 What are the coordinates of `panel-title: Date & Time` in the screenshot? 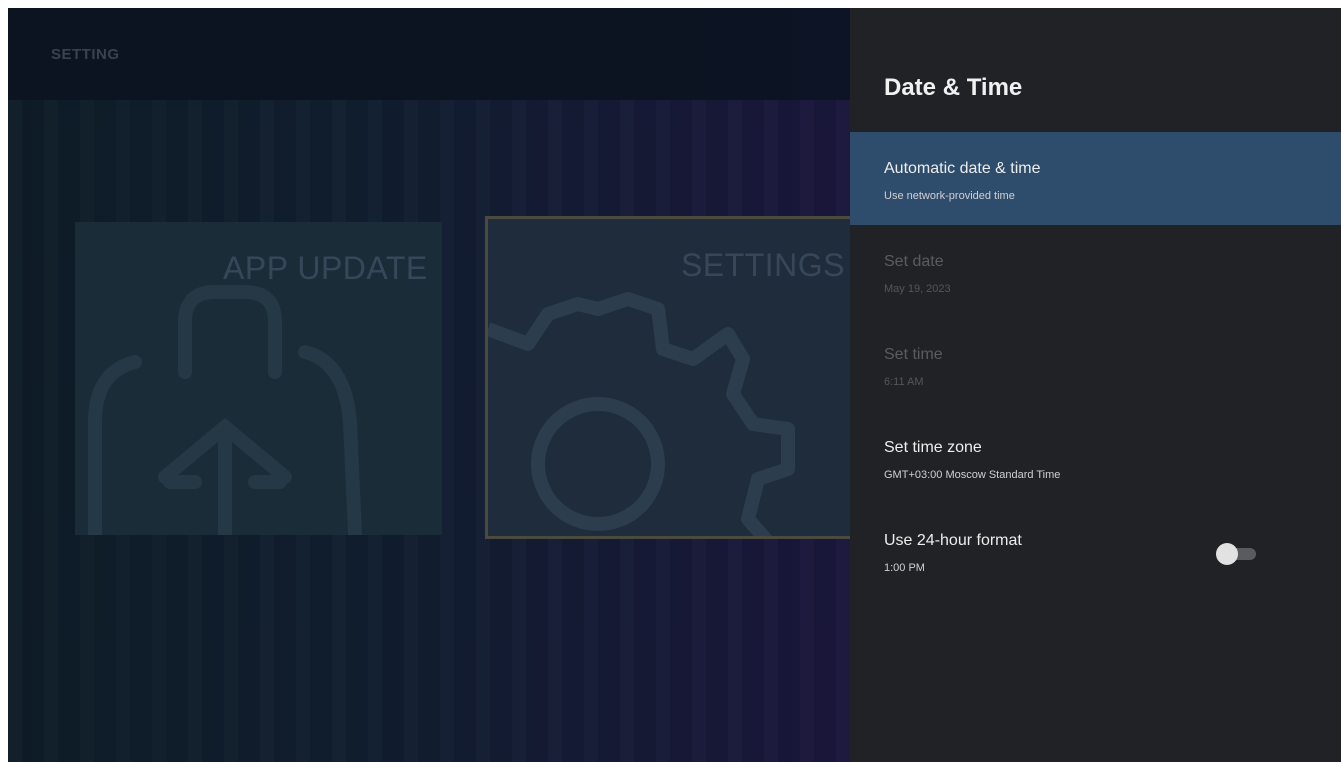 It's located at (953, 87).